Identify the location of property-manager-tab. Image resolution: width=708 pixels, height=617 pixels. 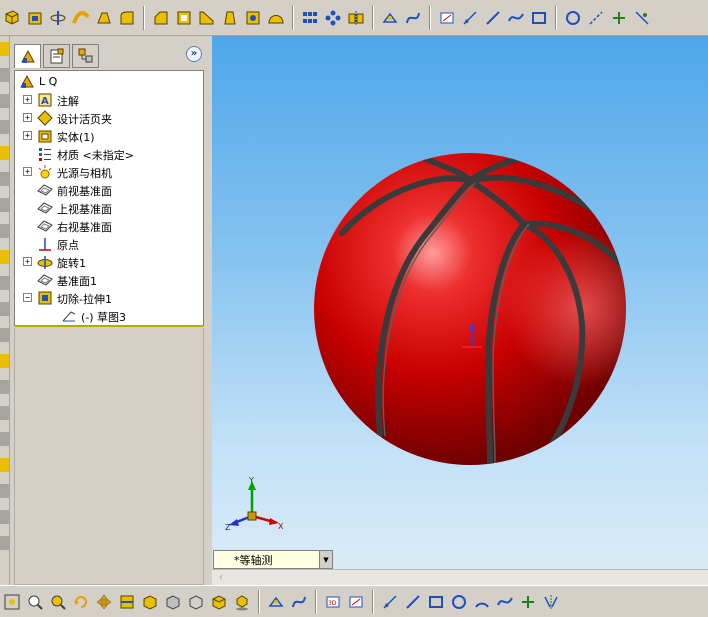
(56, 56).